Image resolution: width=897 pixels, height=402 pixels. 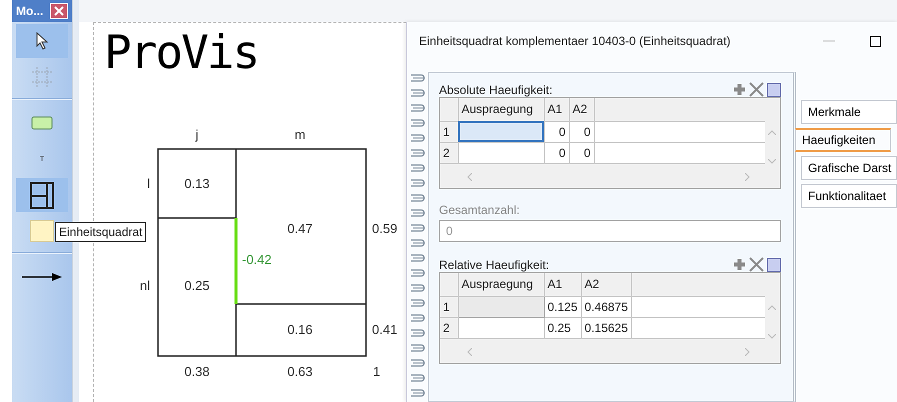 I want to click on column-sum: 0.63, so click(x=300, y=371).